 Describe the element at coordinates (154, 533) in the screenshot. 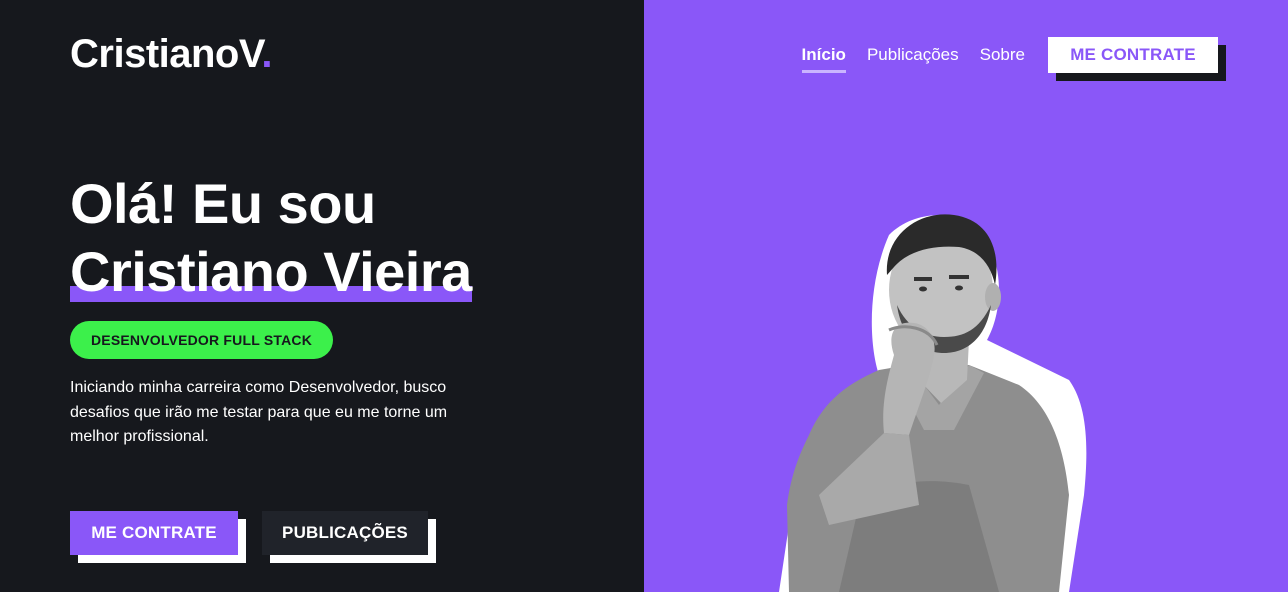

I see `hire-me-button: ME CONTRATE` at that location.